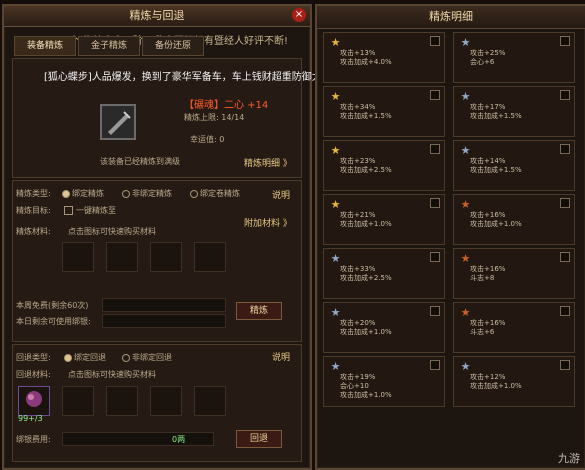  Describe the element at coordinates (147, 357) in the screenshot. I see `radio-nonbind-rollback: 非绑定回退` at that location.